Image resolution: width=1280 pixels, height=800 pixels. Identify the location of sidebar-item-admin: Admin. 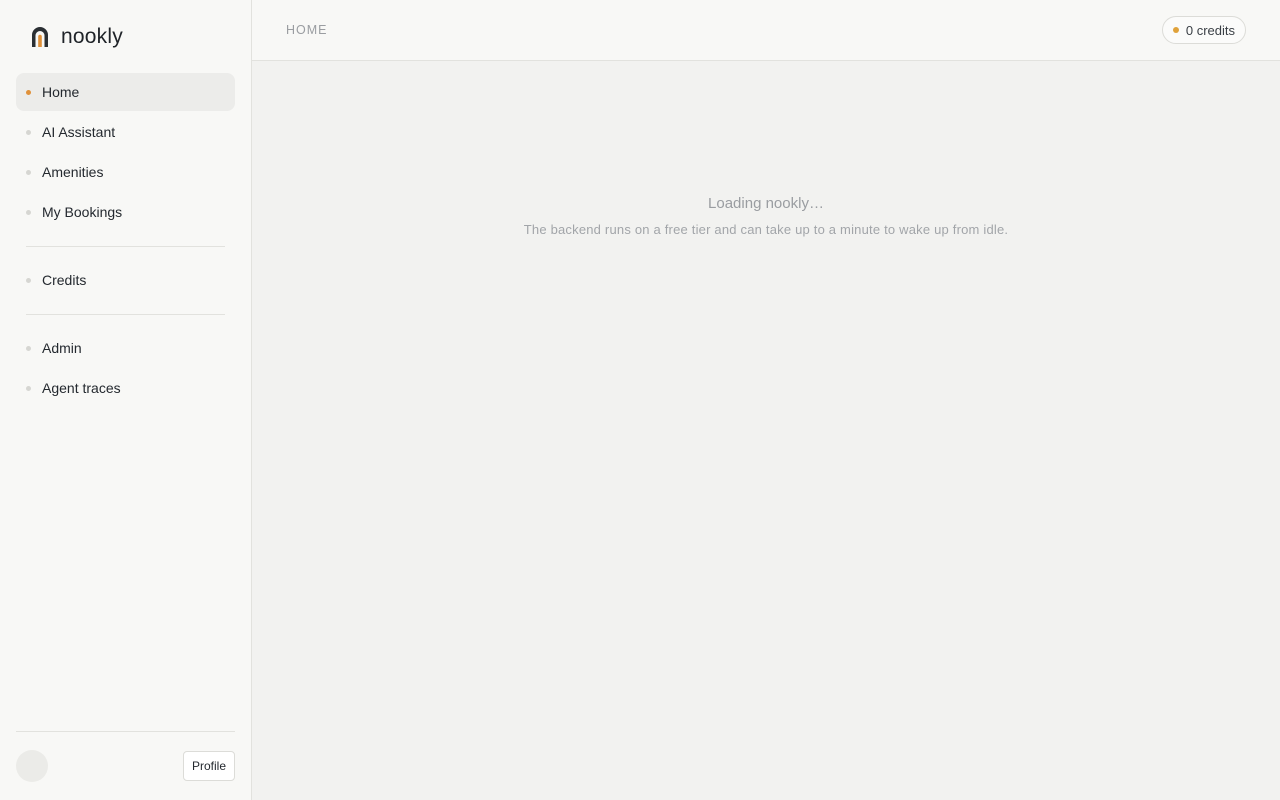
(125, 348).